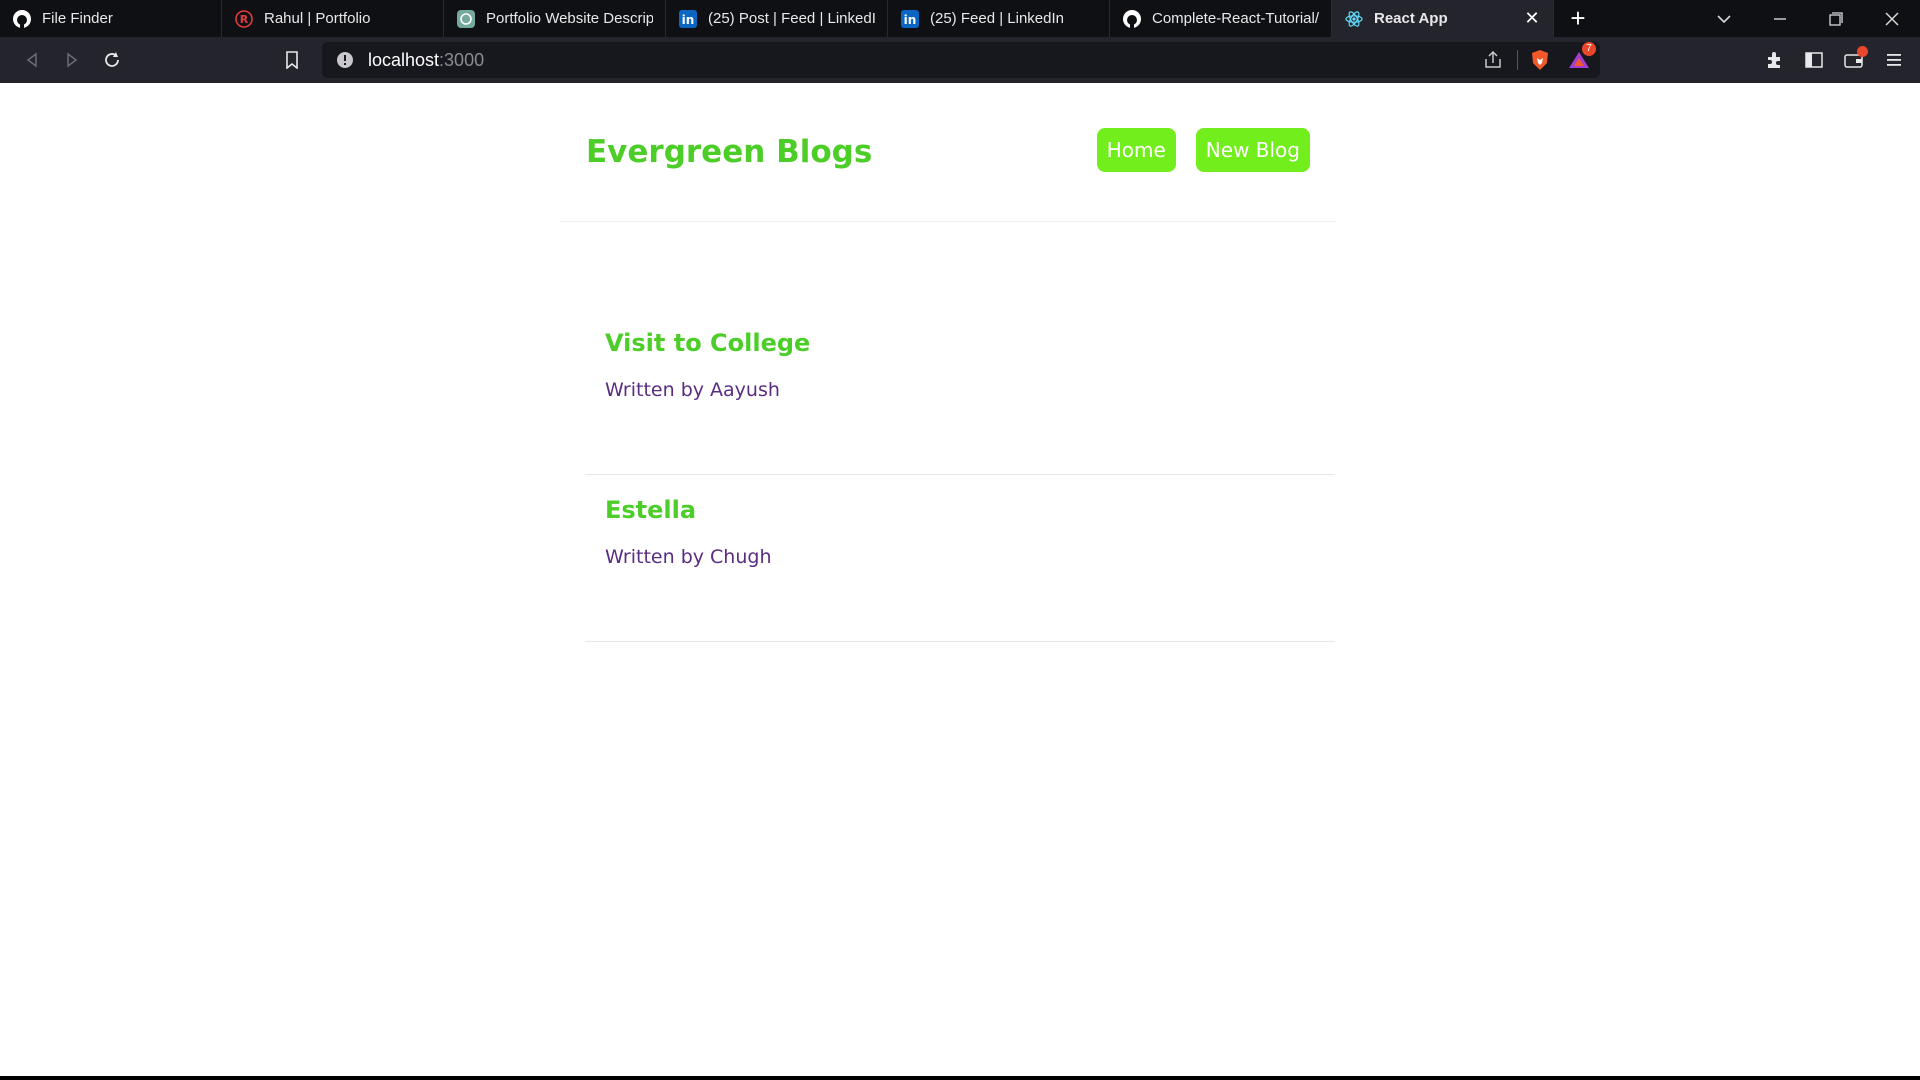 Image resolution: width=1920 pixels, height=1080 pixels. Describe the element at coordinates (1854, 60) in the screenshot. I see `wallet-icon` at that location.